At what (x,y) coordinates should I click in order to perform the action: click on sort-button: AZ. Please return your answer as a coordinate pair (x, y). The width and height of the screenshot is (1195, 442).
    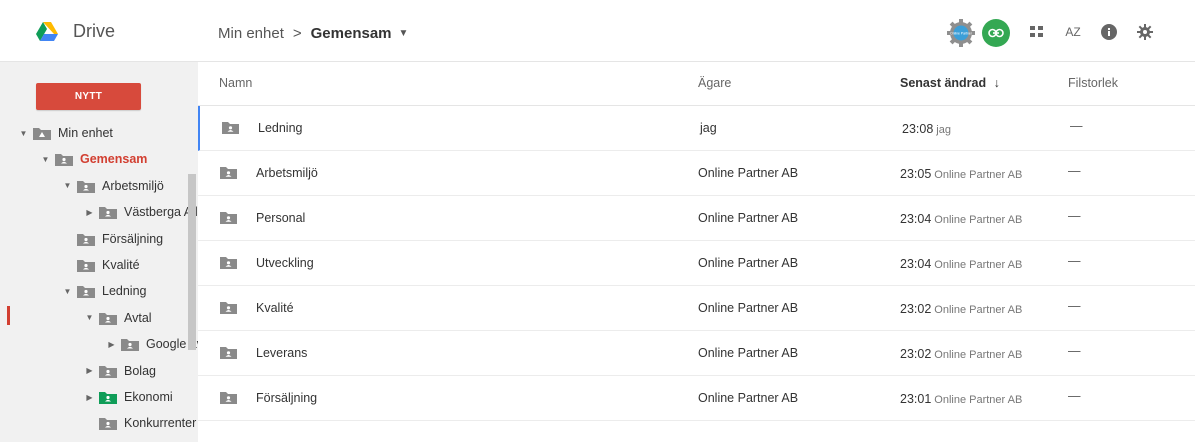
    Looking at the image, I should click on (1073, 32).